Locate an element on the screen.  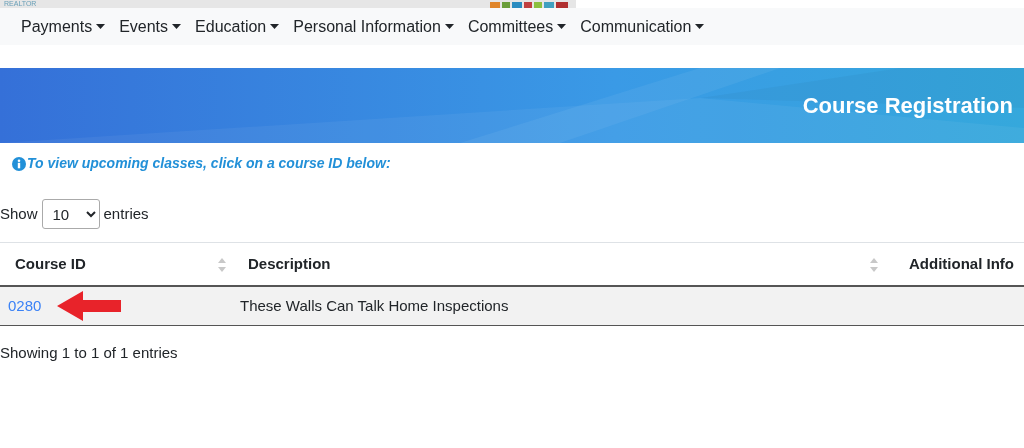
info-icon is located at coordinates (19, 163).